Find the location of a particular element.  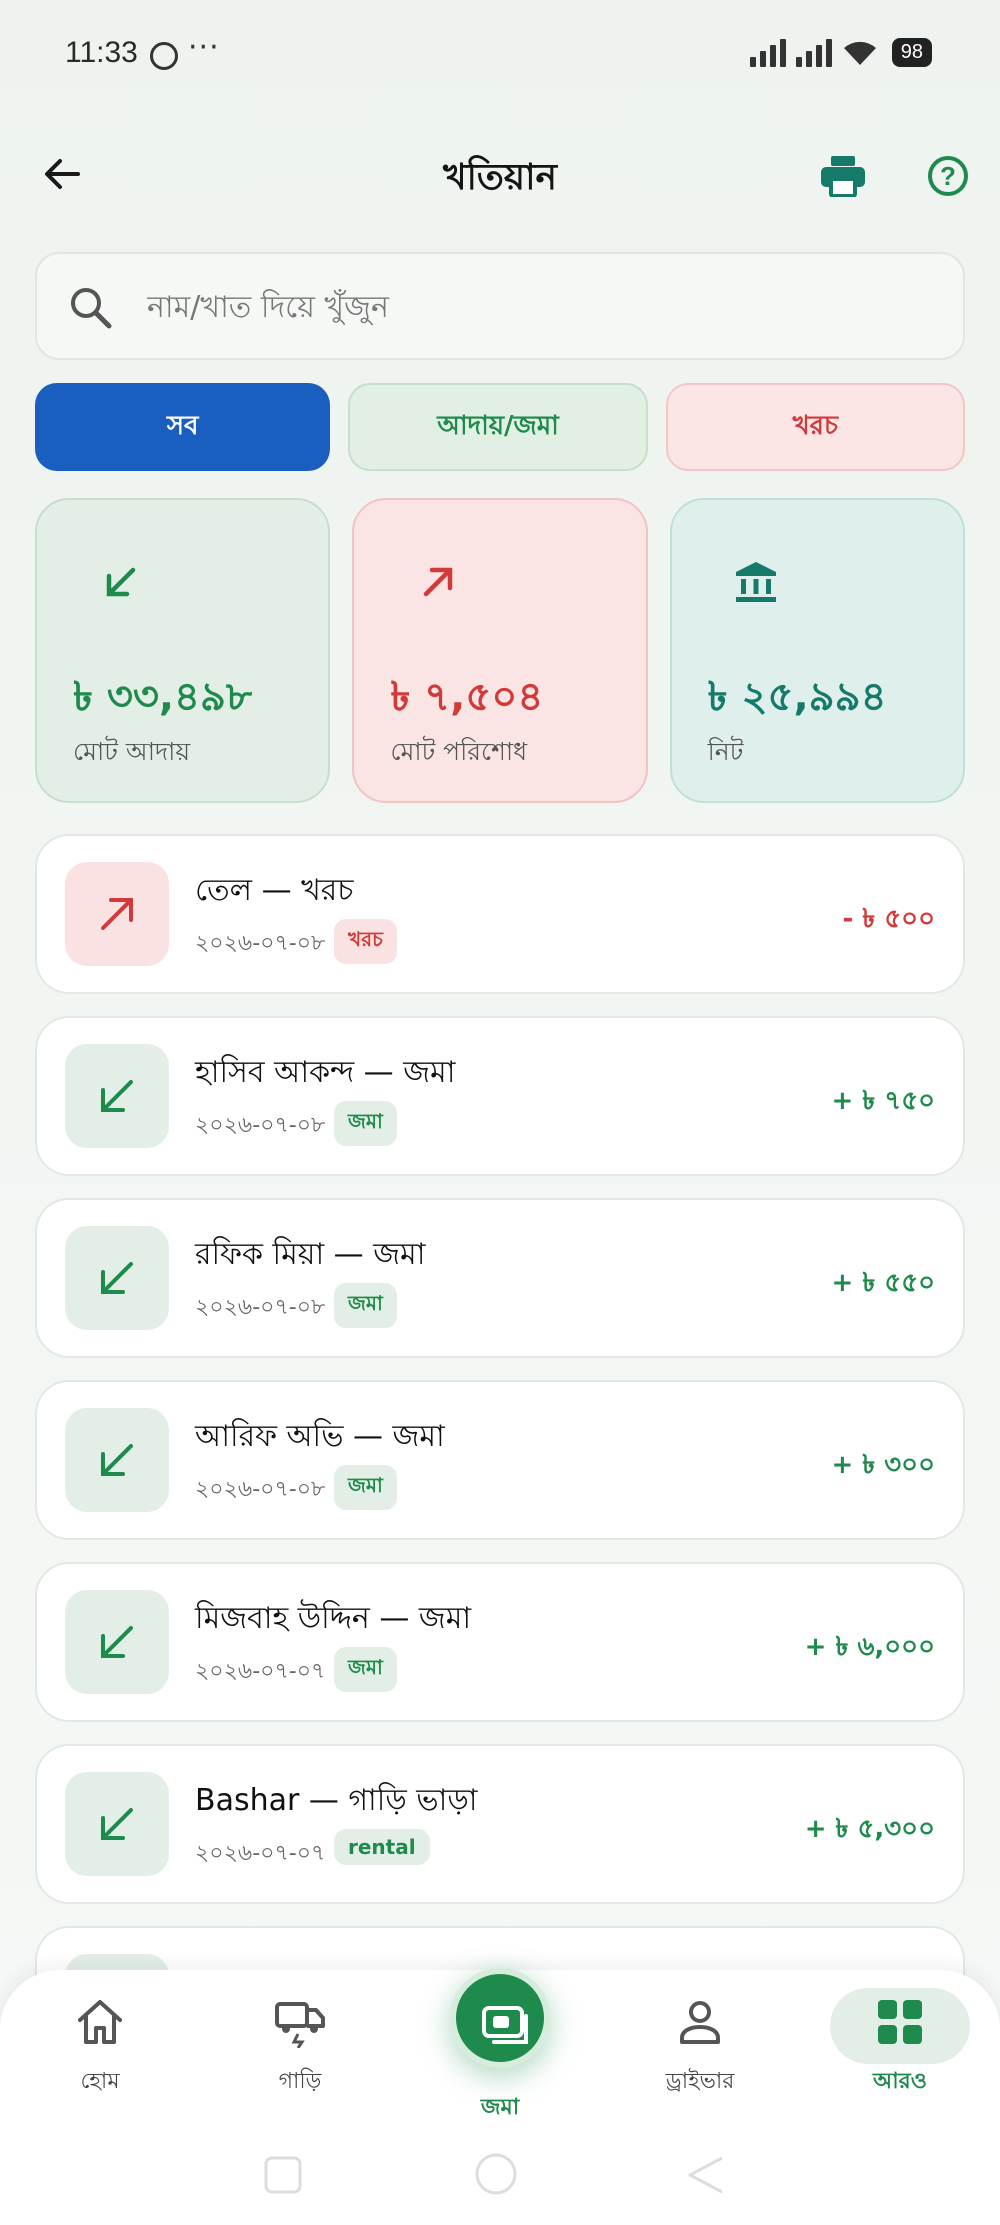

nav-home-label: হোম is located at coordinates (100, 2081).